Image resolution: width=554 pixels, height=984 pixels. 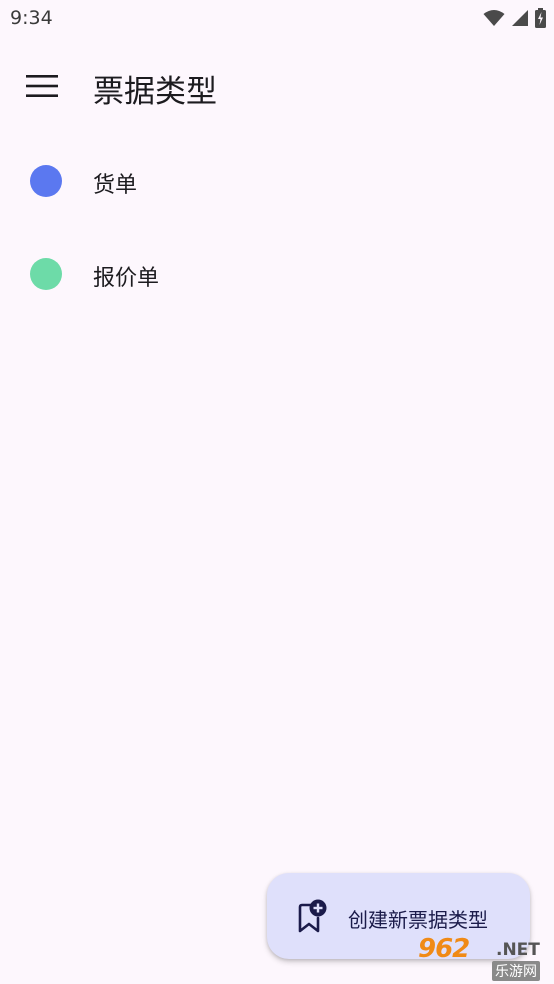 What do you see at coordinates (277, 273) in the screenshot?
I see `list-item-document-type: 报价单` at bounding box center [277, 273].